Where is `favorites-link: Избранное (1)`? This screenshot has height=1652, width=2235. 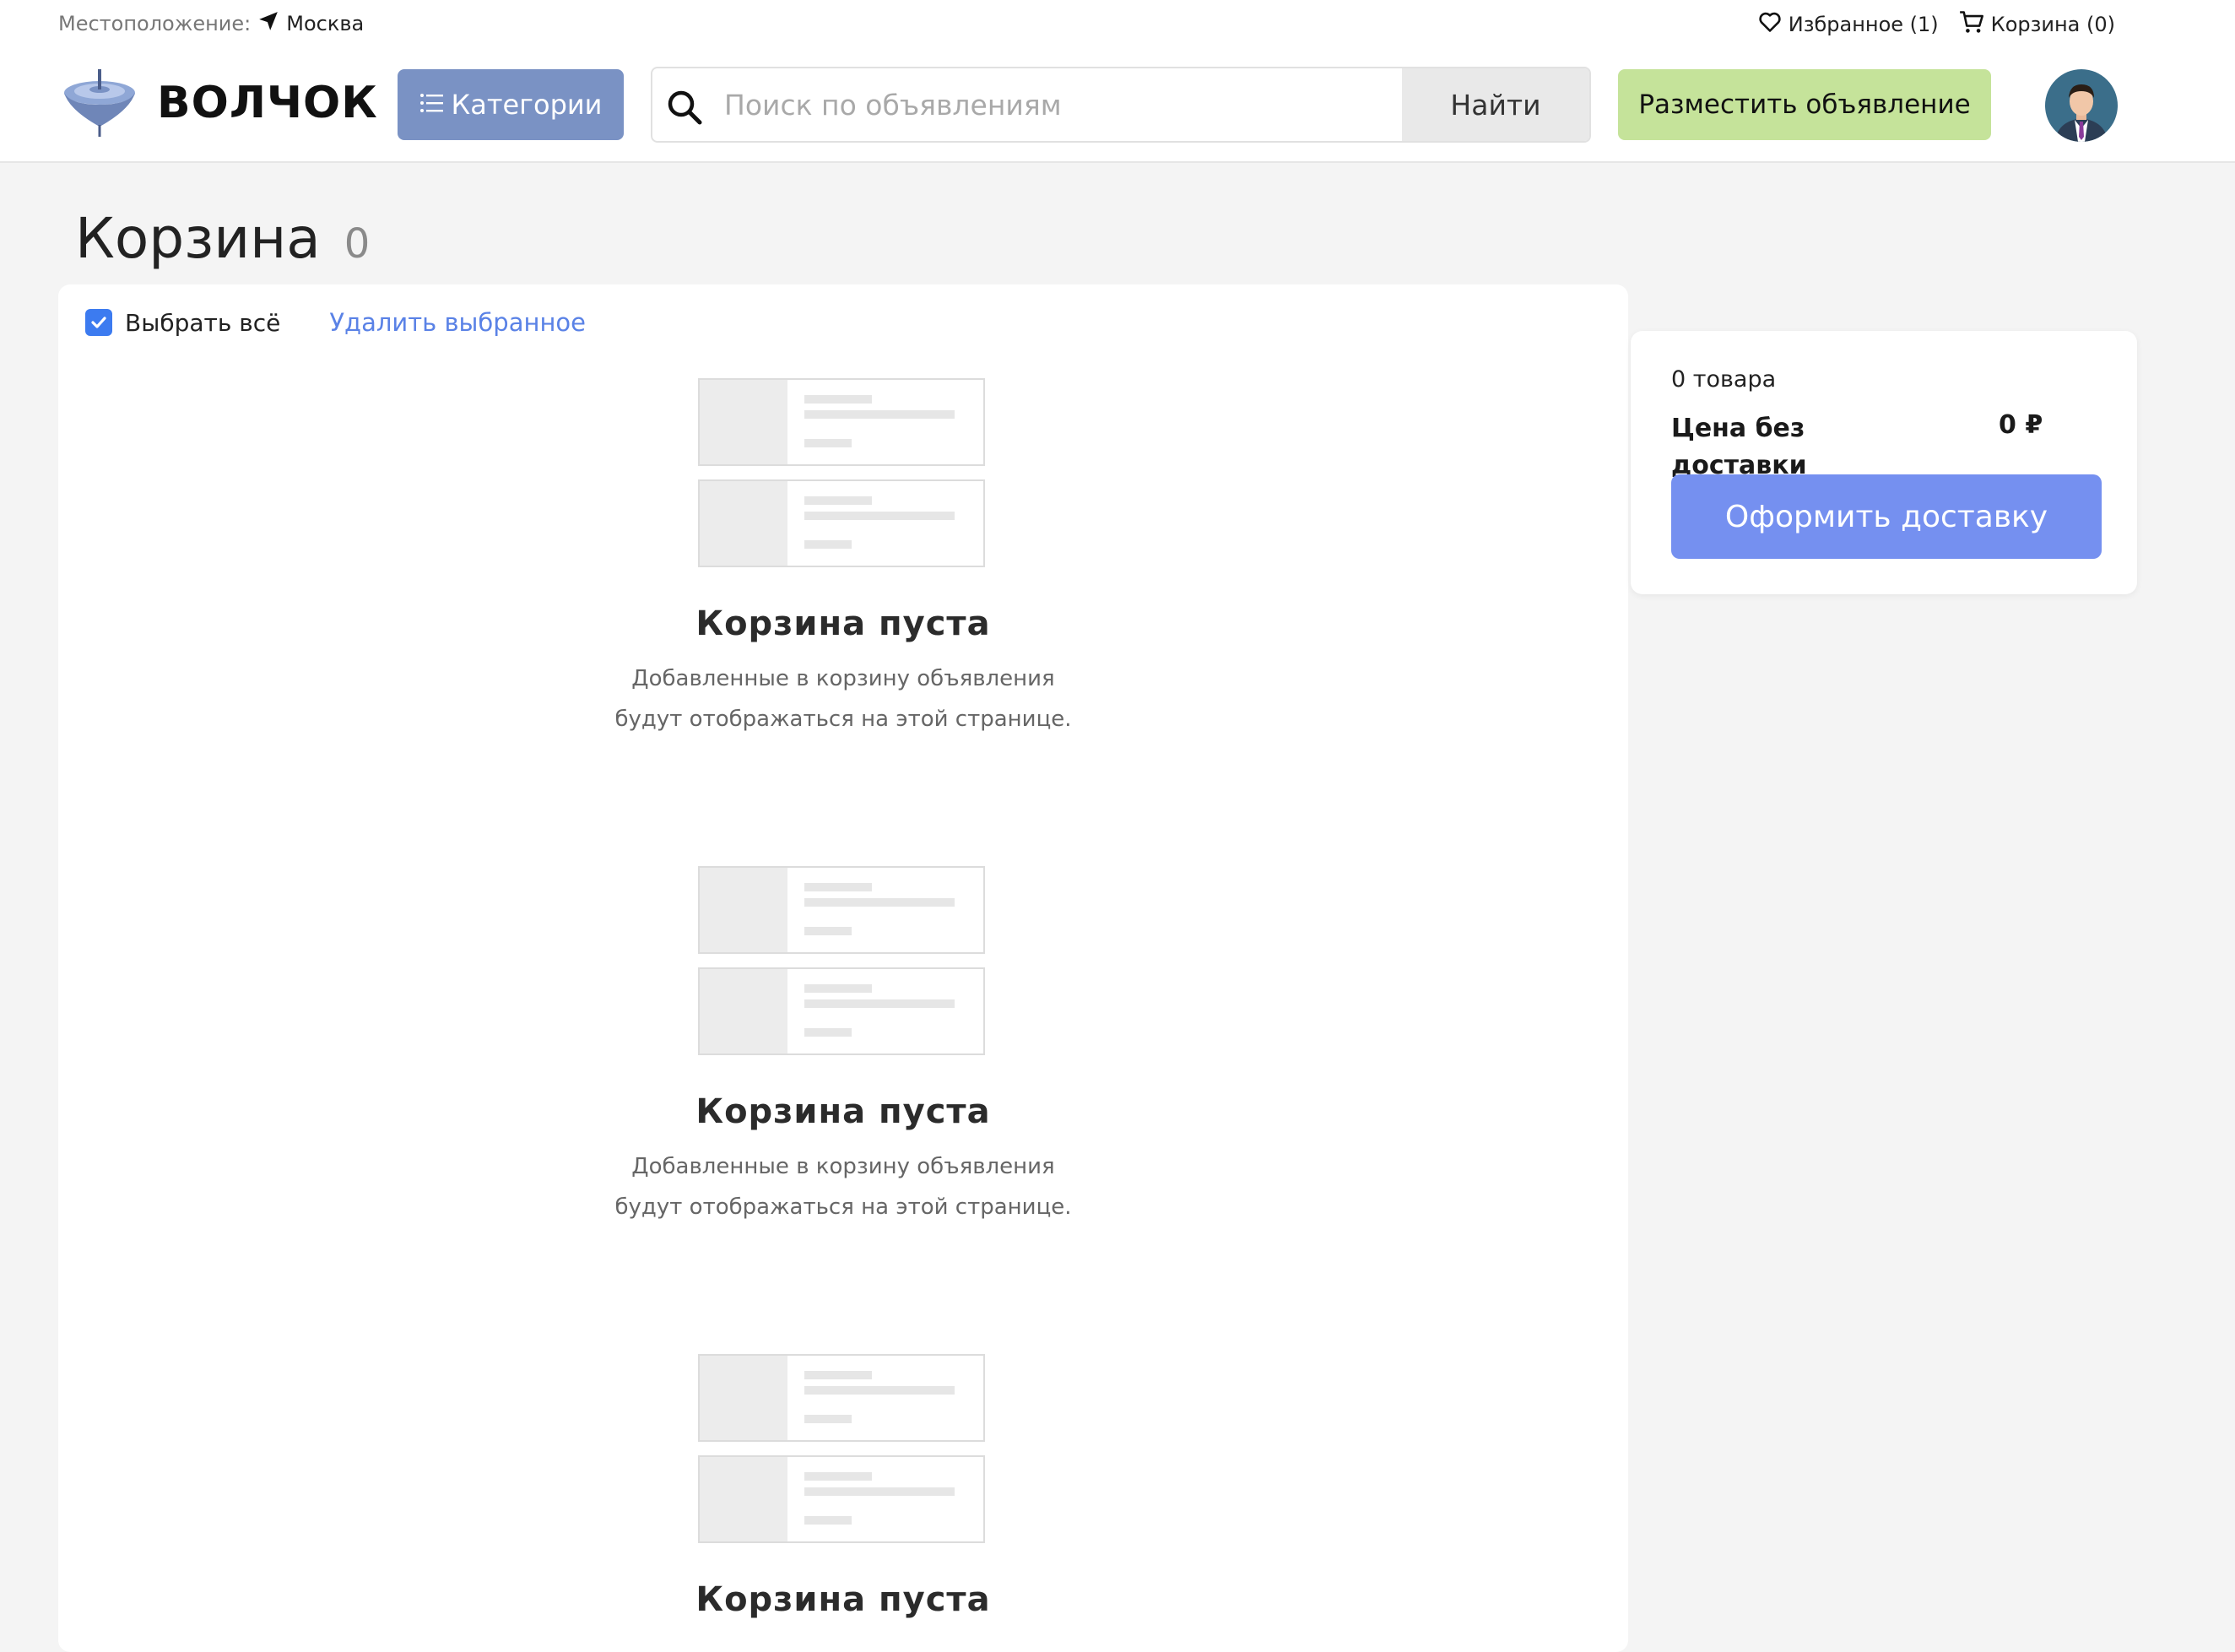 favorites-link: Избранное (1) is located at coordinates (1848, 24).